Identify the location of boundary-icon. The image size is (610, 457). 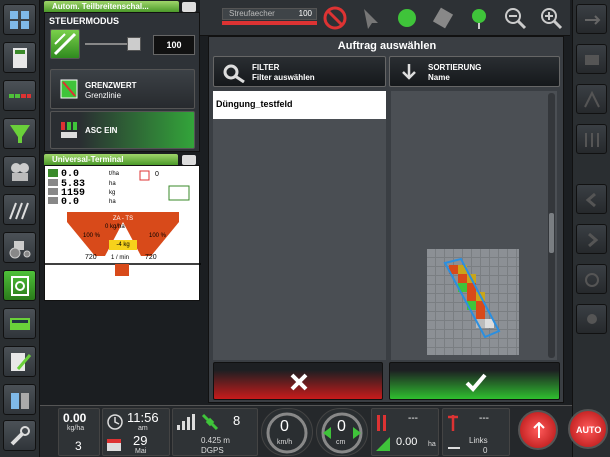
(69, 89).